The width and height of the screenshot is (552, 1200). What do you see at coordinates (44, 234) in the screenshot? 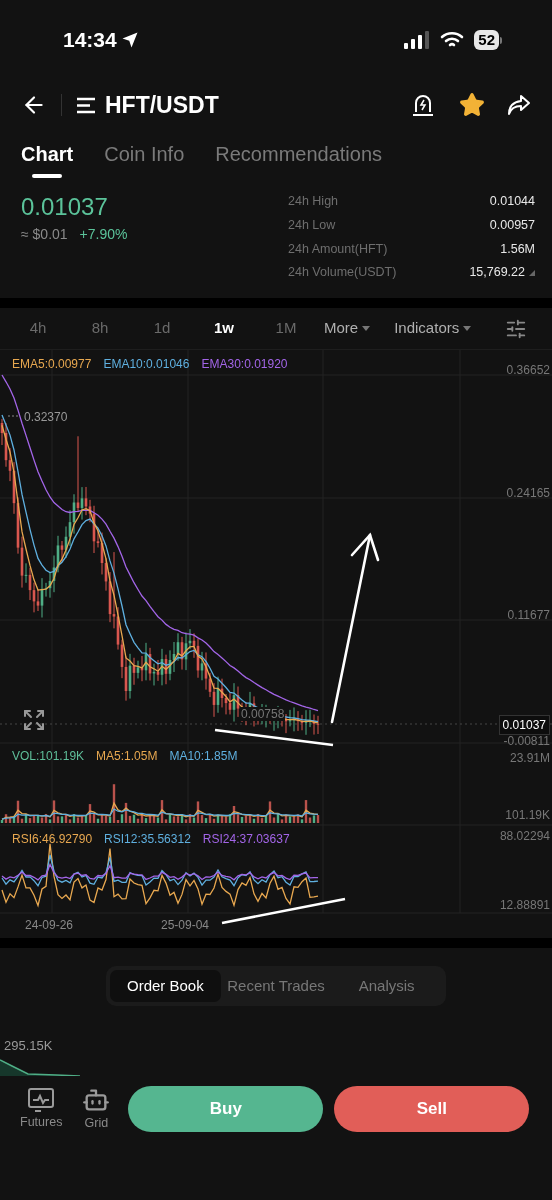
I see `fiat-price: ≈ $0.01` at bounding box center [44, 234].